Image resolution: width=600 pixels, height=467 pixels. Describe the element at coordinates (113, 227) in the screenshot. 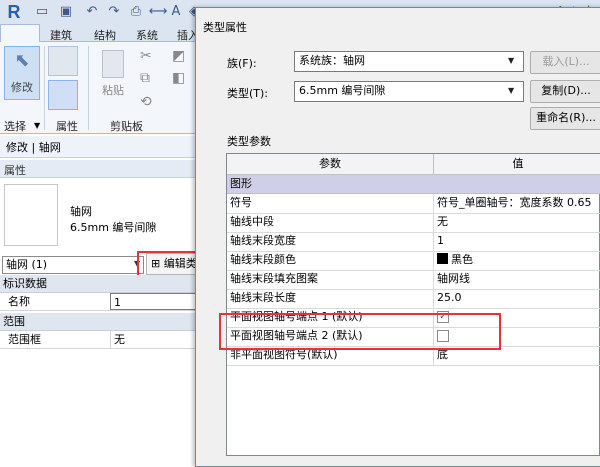

I see `type-name: 6.5mm 编号间隙` at that location.